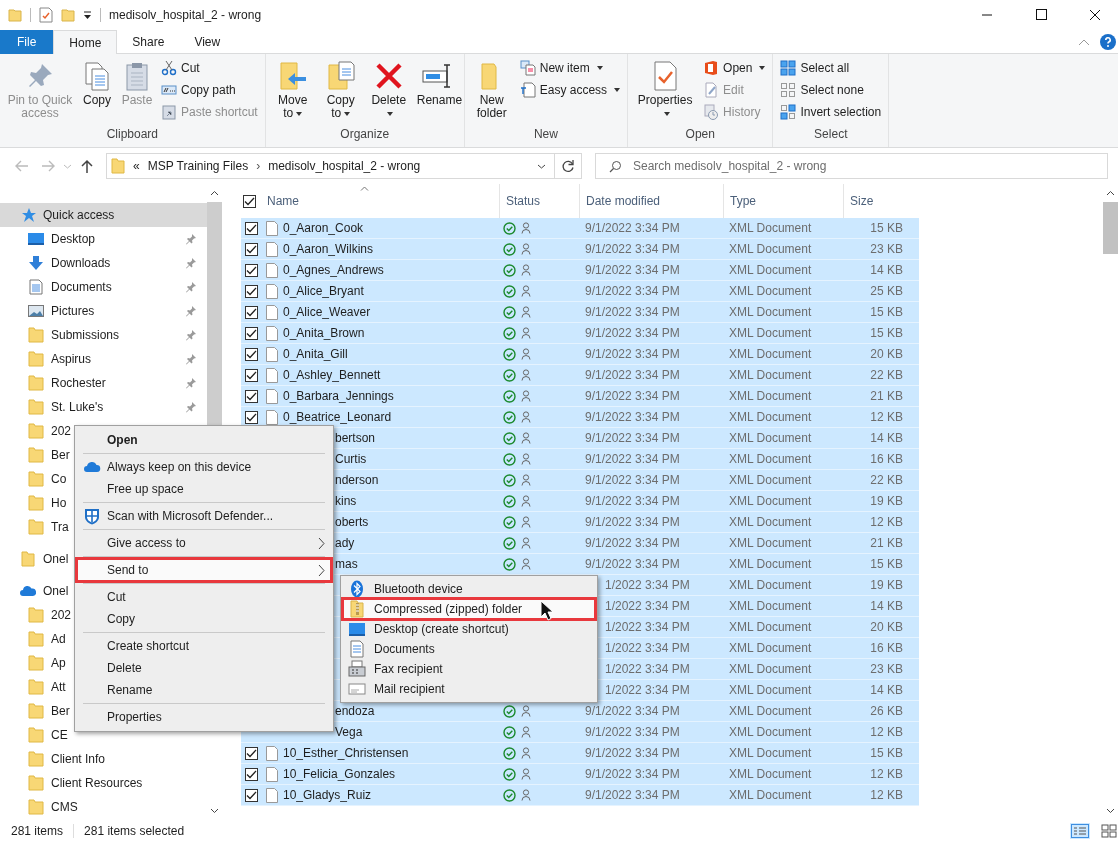 This screenshot has width=1118, height=841. I want to click on file-name: 0_Barbara_Jennings, so click(338, 396).